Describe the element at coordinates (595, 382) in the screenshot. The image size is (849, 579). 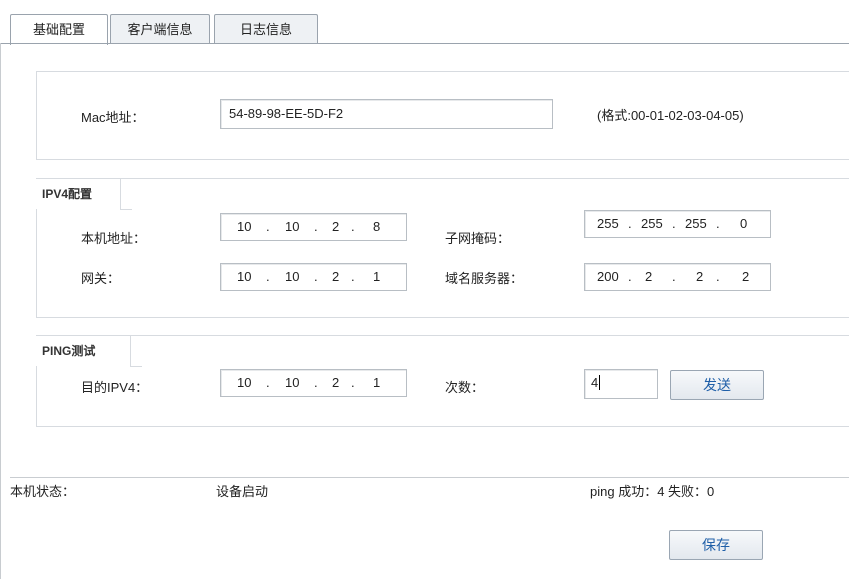
I see `ping-count-value: 4` at that location.